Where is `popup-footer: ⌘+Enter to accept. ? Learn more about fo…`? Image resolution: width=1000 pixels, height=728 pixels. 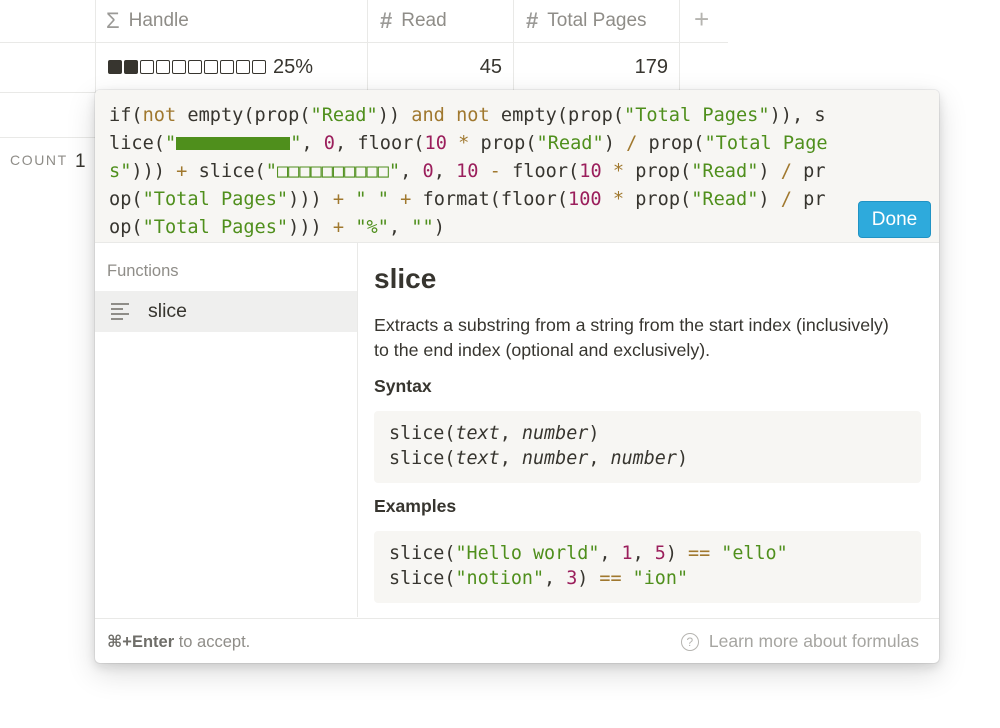 popup-footer: ⌘+Enter to accept. ? Learn more about fo… is located at coordinates (517, 640).